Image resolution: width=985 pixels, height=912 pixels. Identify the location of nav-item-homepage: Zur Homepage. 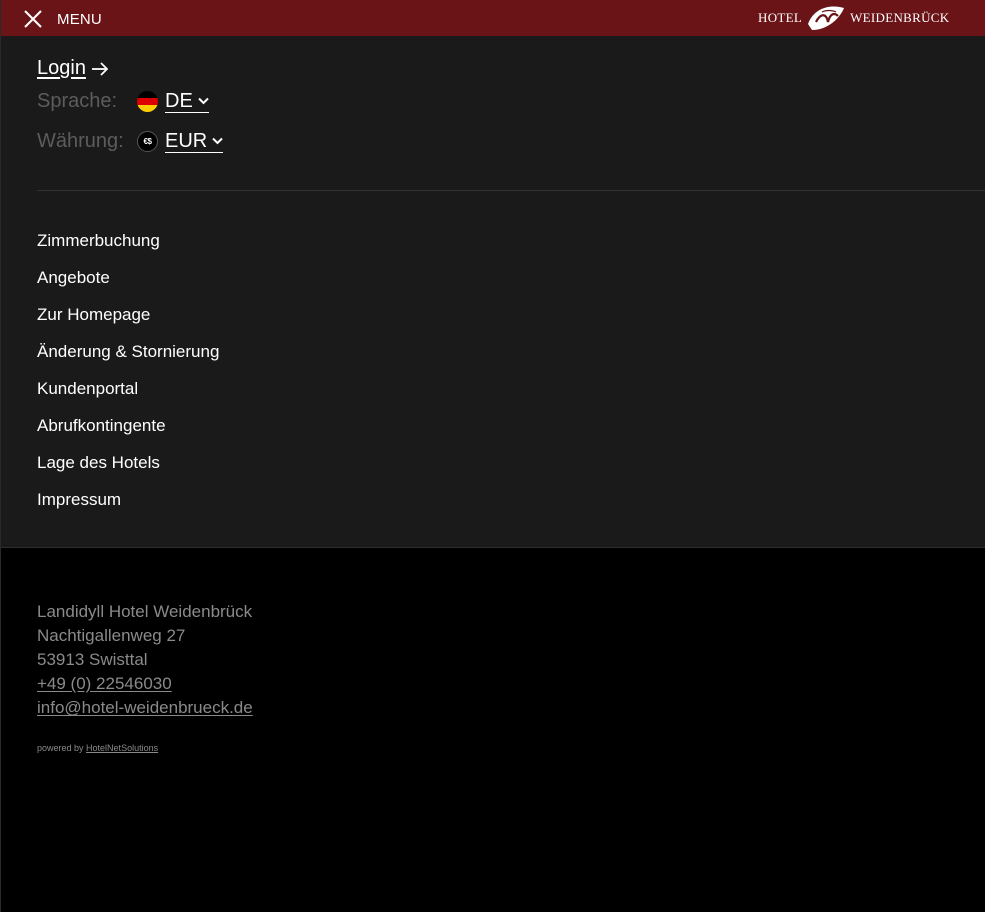
(128, 319).